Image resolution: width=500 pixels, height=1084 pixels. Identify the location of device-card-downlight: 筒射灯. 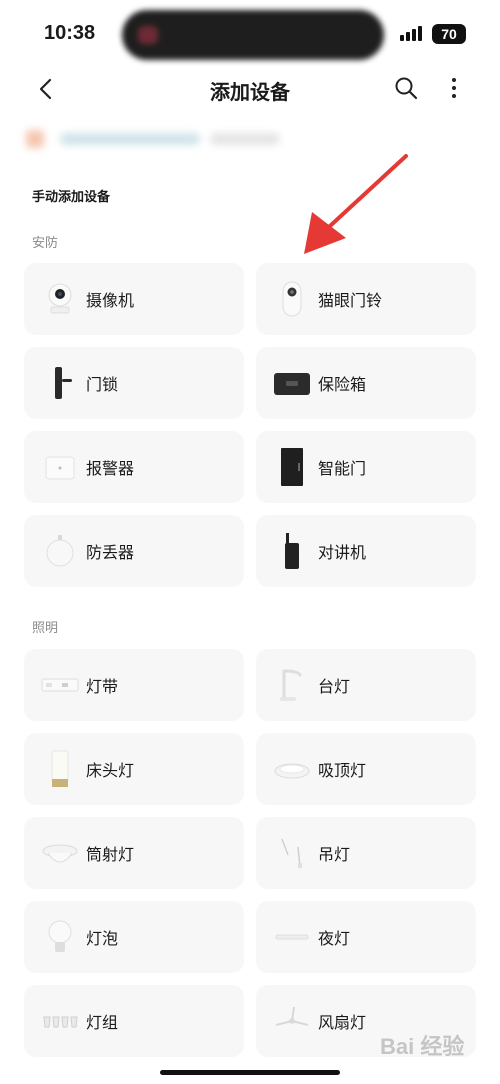
(134, 853).